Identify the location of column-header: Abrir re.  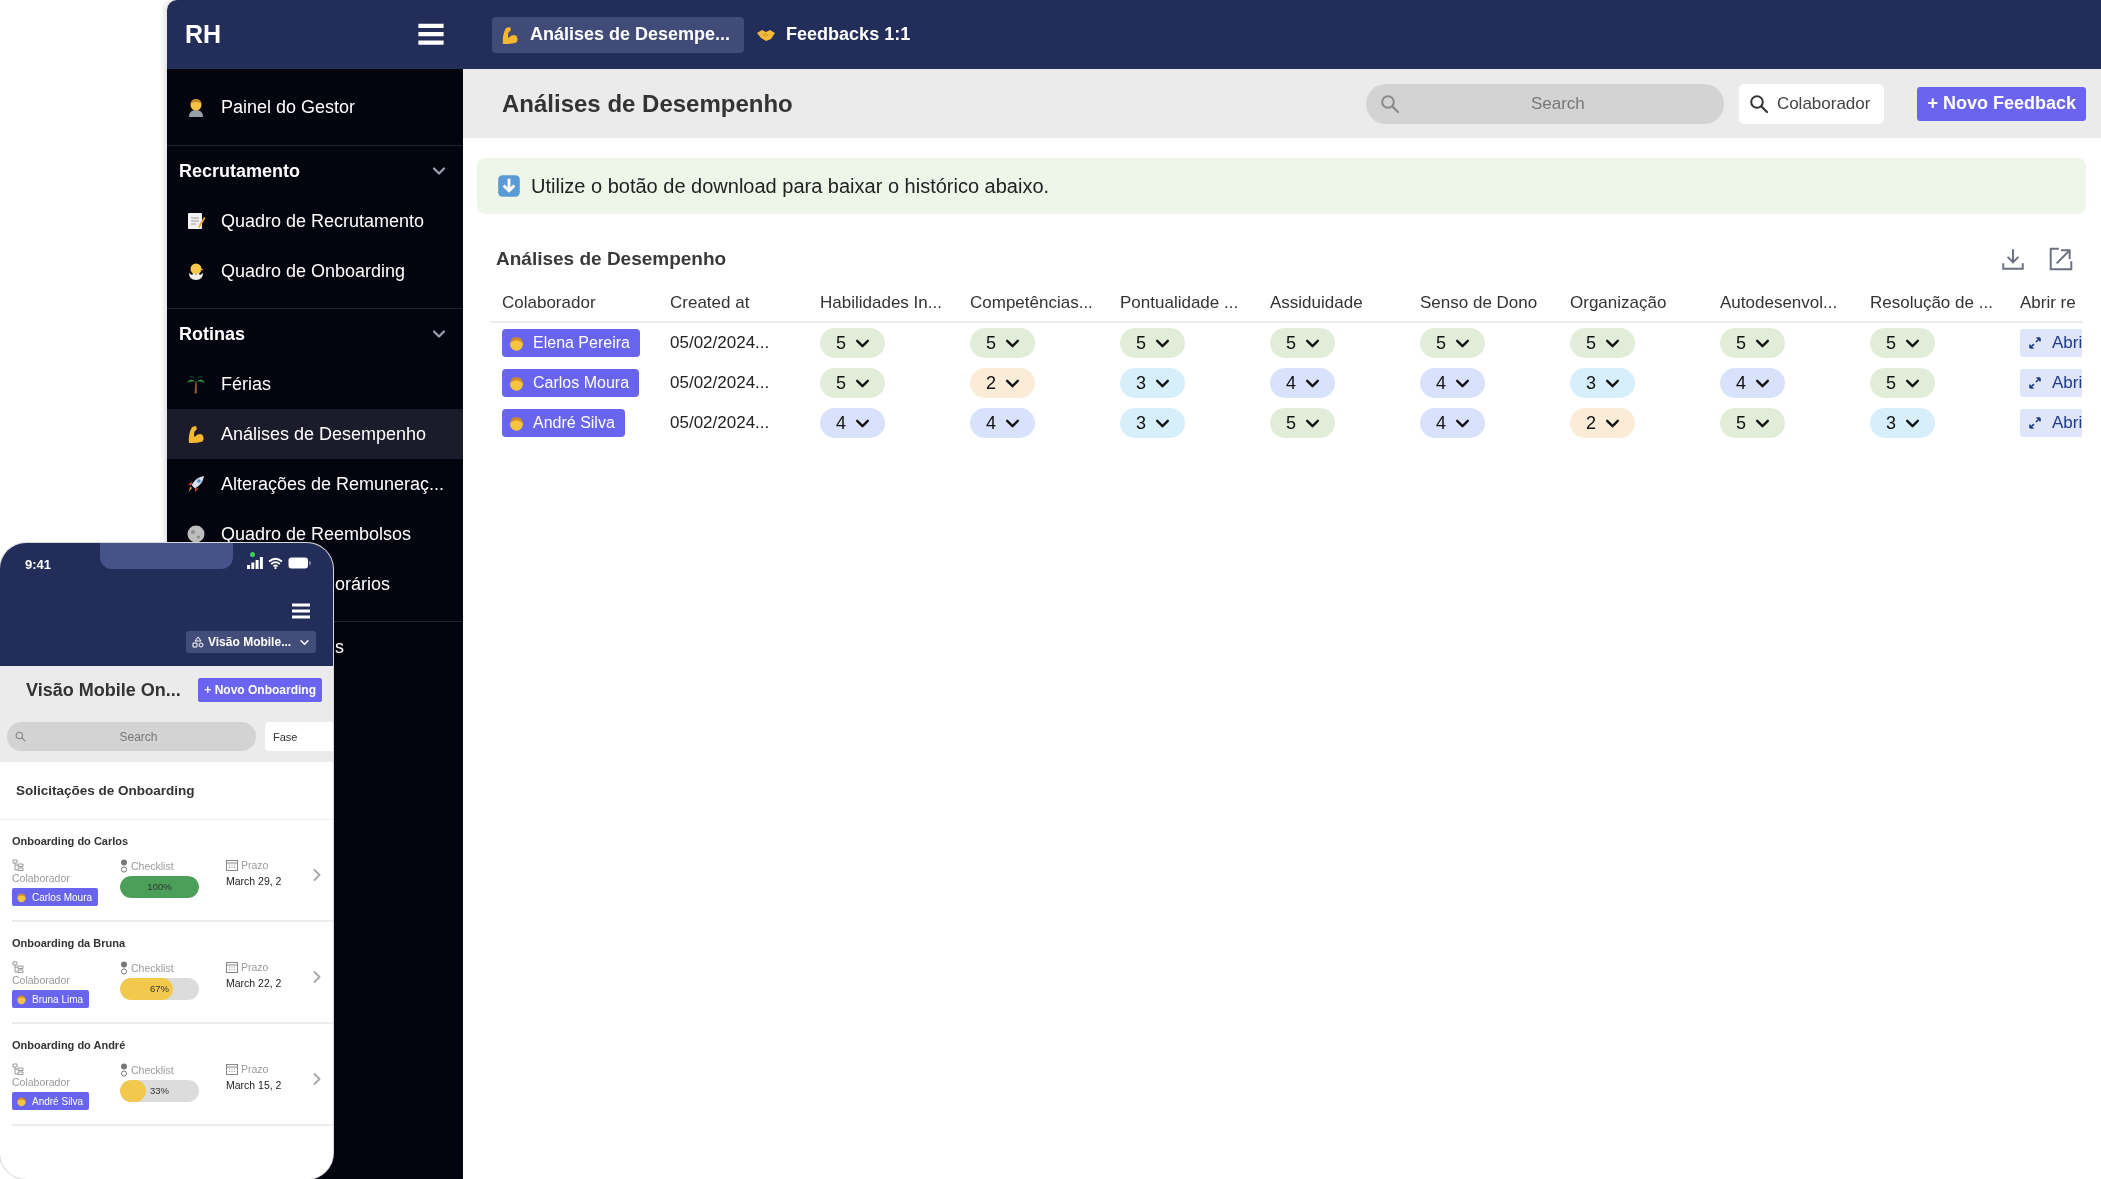
(2045, 304).